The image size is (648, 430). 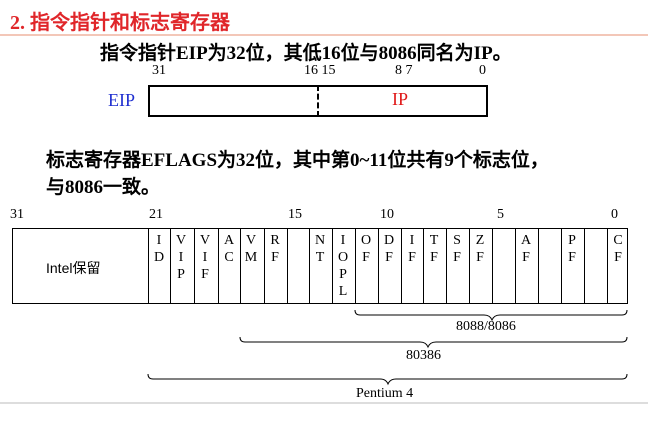 What do you see at coordinates (434, 249) in the screenshot?
I see `flag-tf: T F` at bounding box center [434, 249].